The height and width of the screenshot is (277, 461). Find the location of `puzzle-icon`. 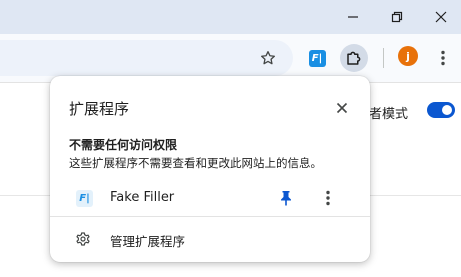

puzzle-icon is located at coordinates (354, 58).